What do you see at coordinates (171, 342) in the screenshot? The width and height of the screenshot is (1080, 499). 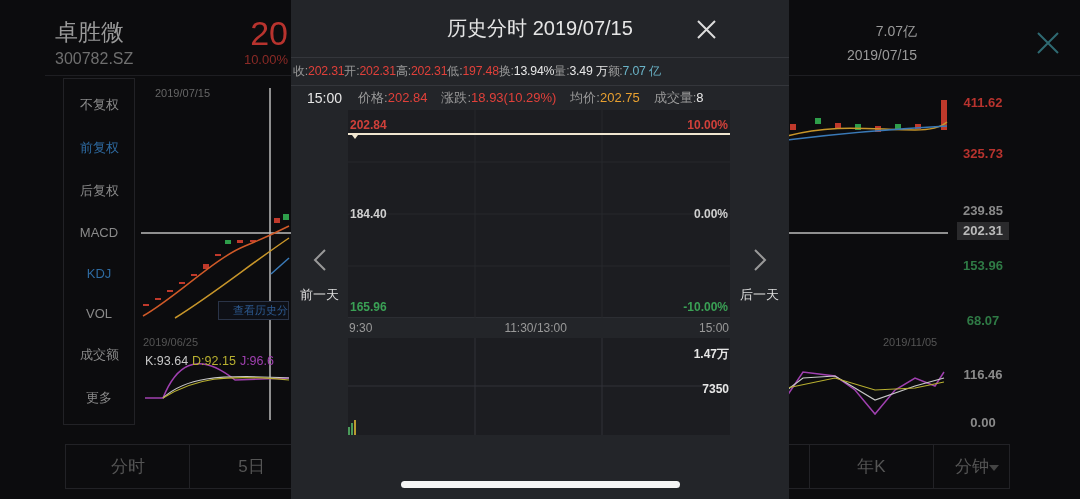 I see `chart-date: 2019/06/25` at bounding box center [171, 342].